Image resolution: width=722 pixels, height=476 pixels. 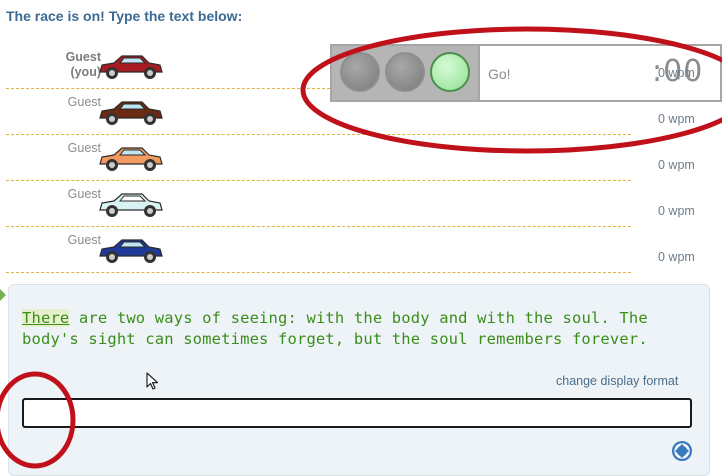 What do you see at coordinates (682, 451) in the screenshot?
I see `help-circle-icon` at bounding box center [682, 451].